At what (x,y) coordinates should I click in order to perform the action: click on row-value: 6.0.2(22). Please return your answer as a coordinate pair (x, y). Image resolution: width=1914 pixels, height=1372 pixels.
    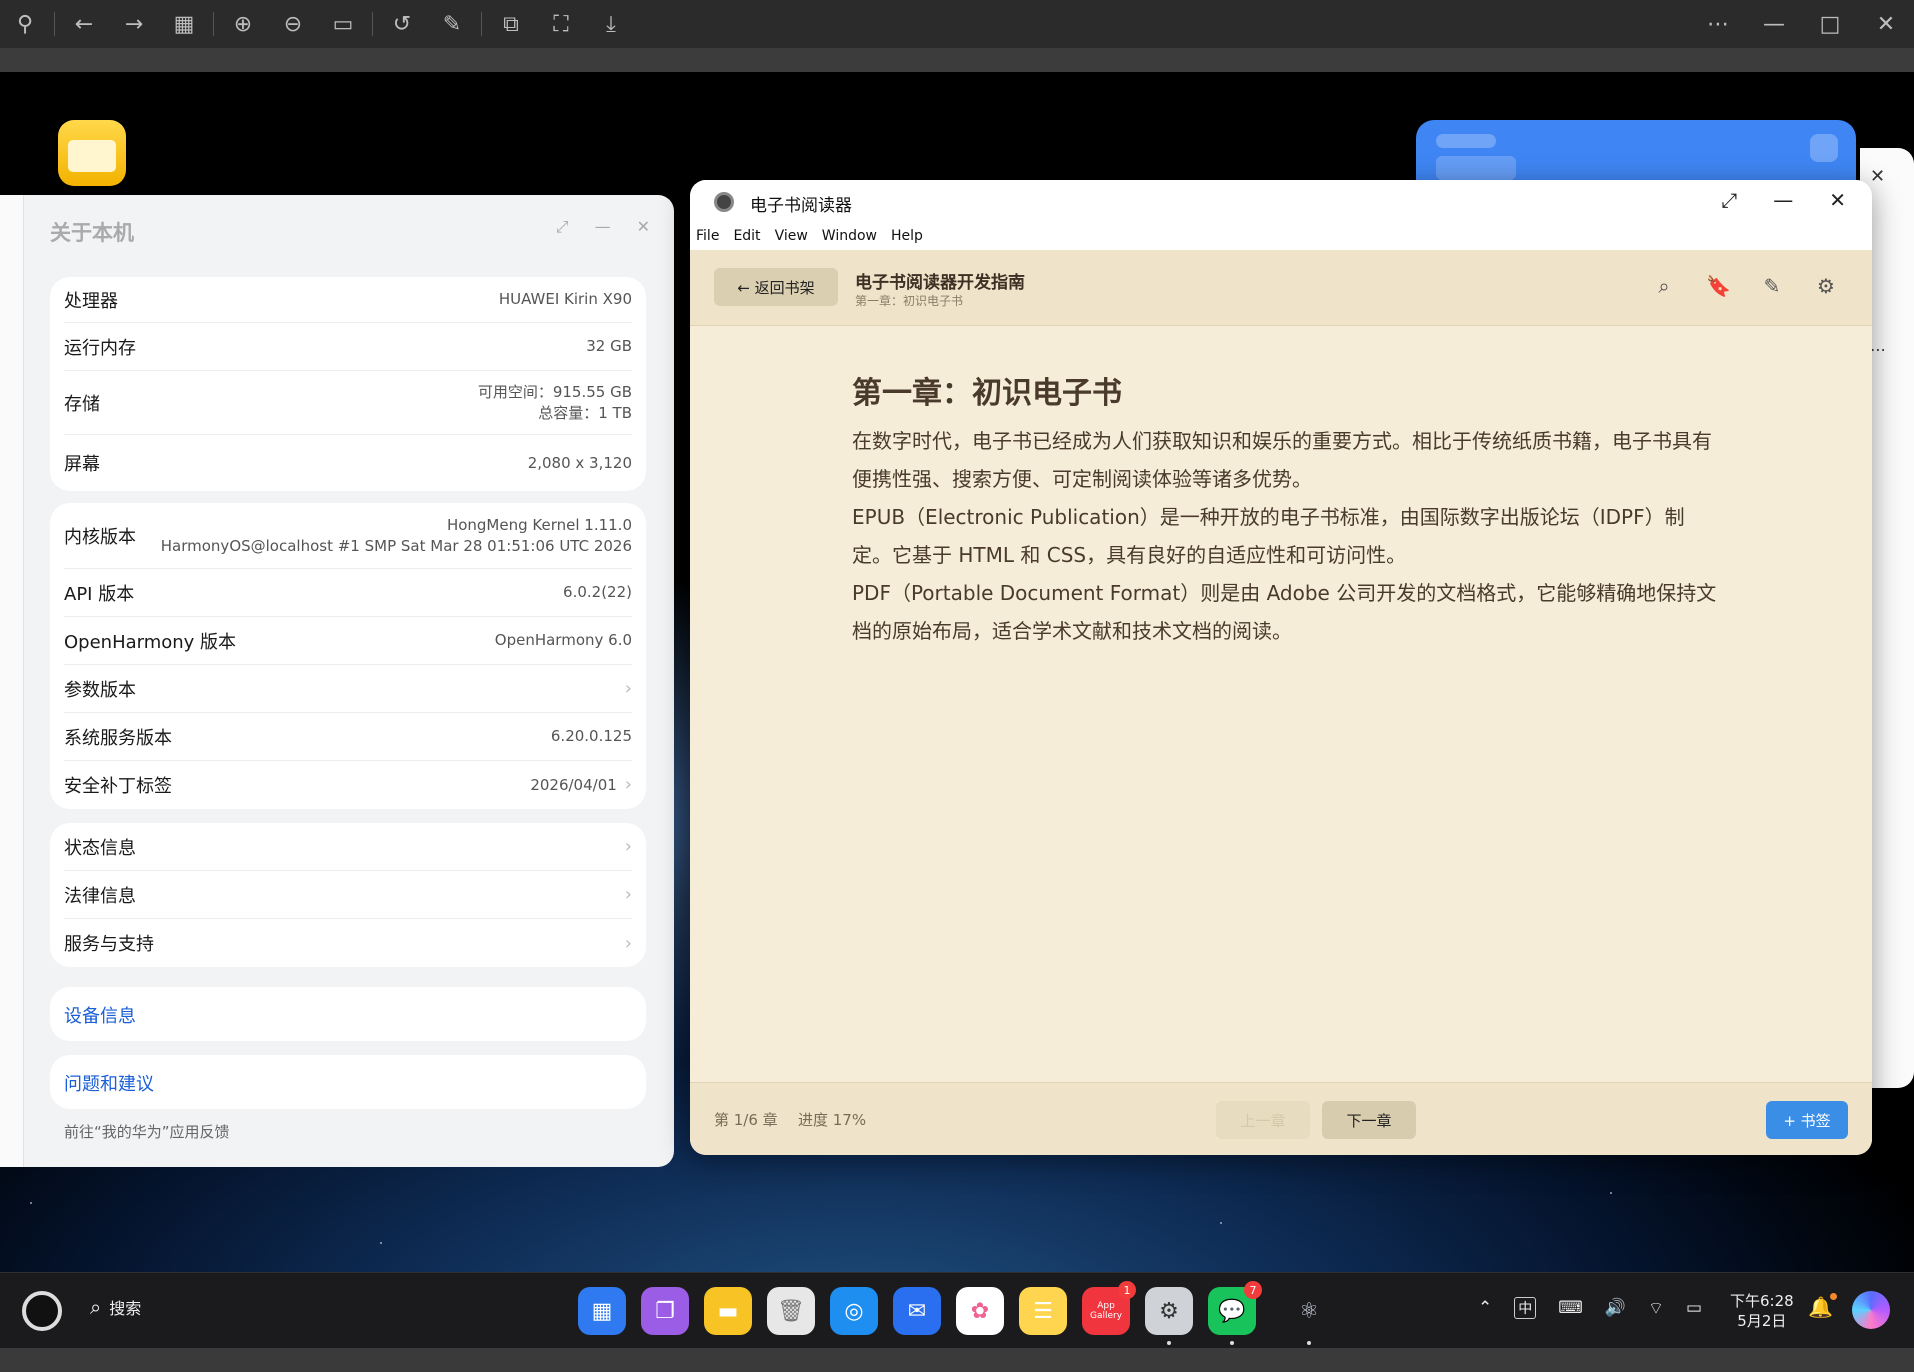
    Looking at the image, I should click on (597, 592).